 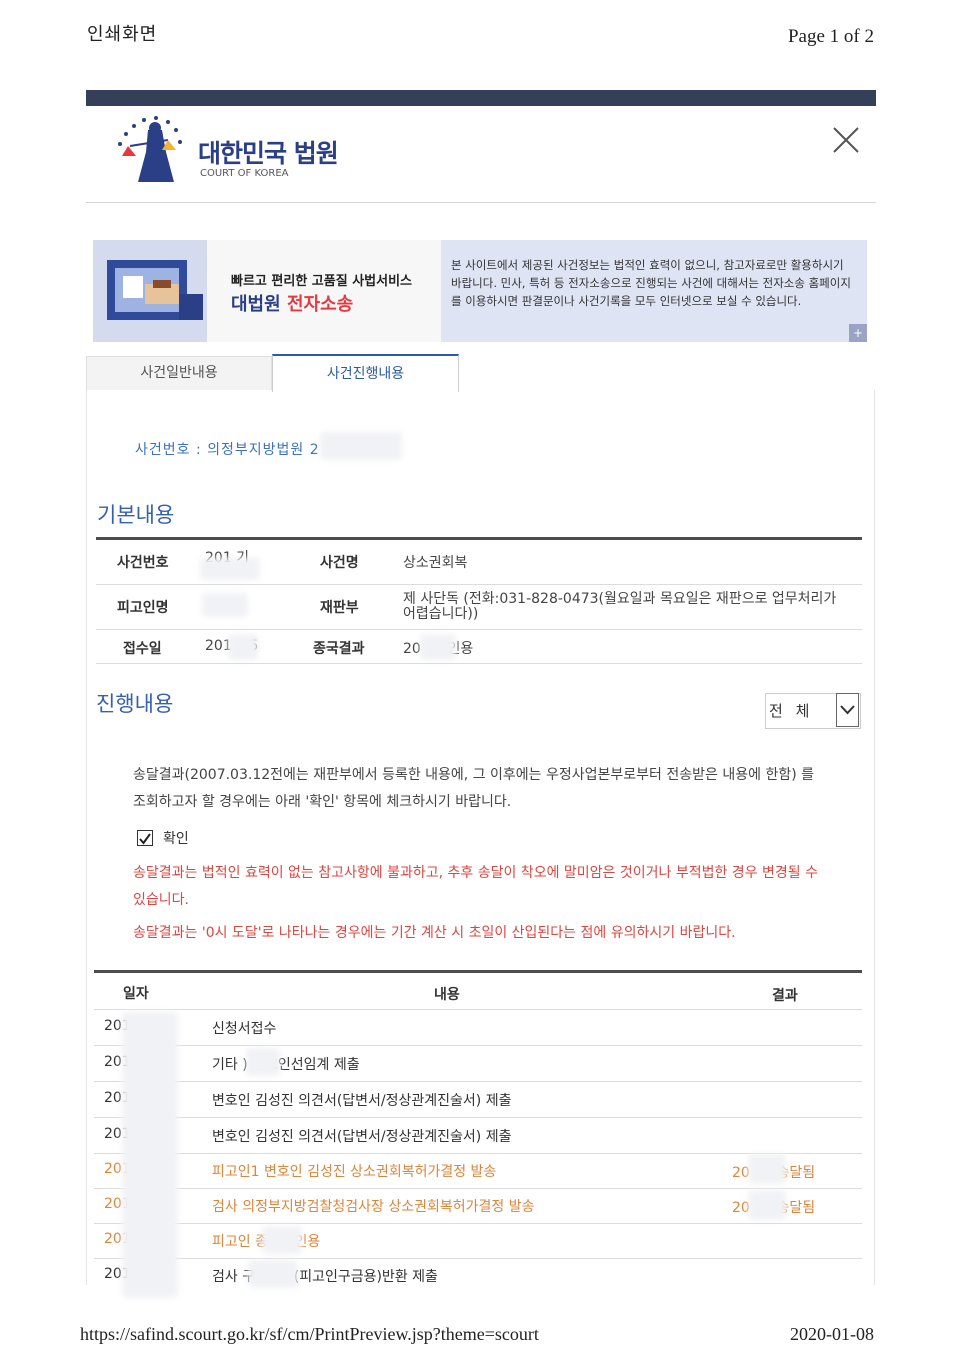 What do you see at coordinates (155, 290) in the screenshot?
I see `gavel-icon` at bounding box center [155, 290].